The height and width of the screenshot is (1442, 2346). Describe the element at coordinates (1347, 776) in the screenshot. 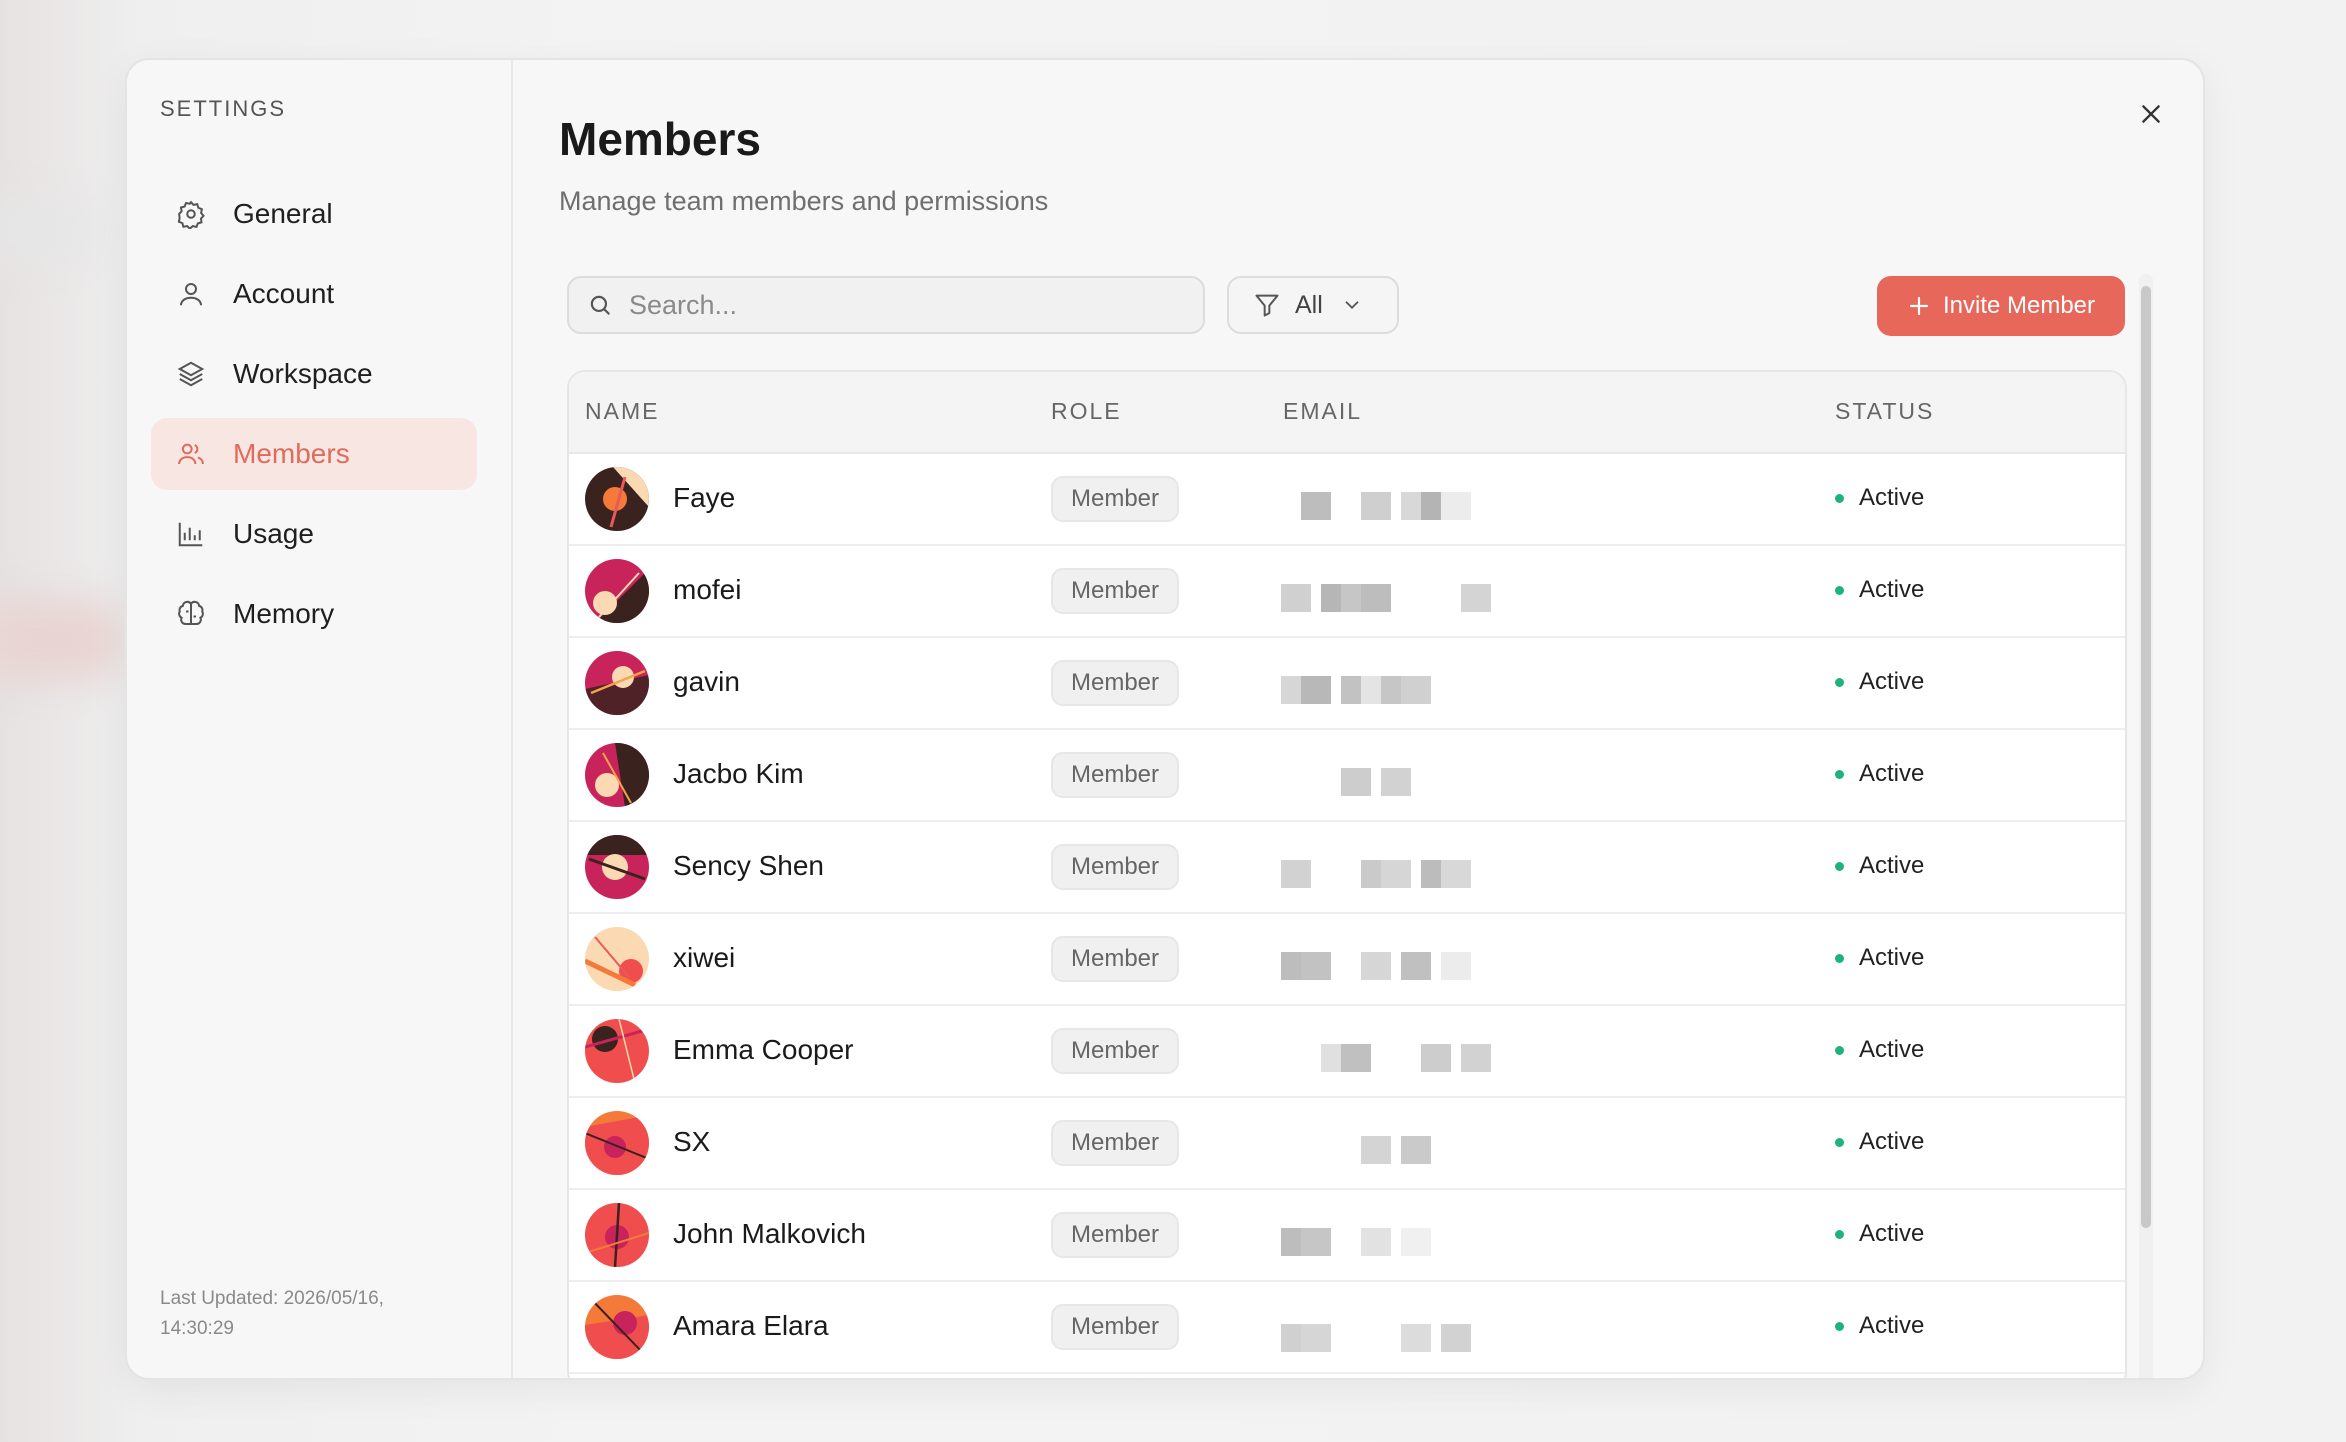

I see `table-row: Jacbo Kim Member Active` at that location.